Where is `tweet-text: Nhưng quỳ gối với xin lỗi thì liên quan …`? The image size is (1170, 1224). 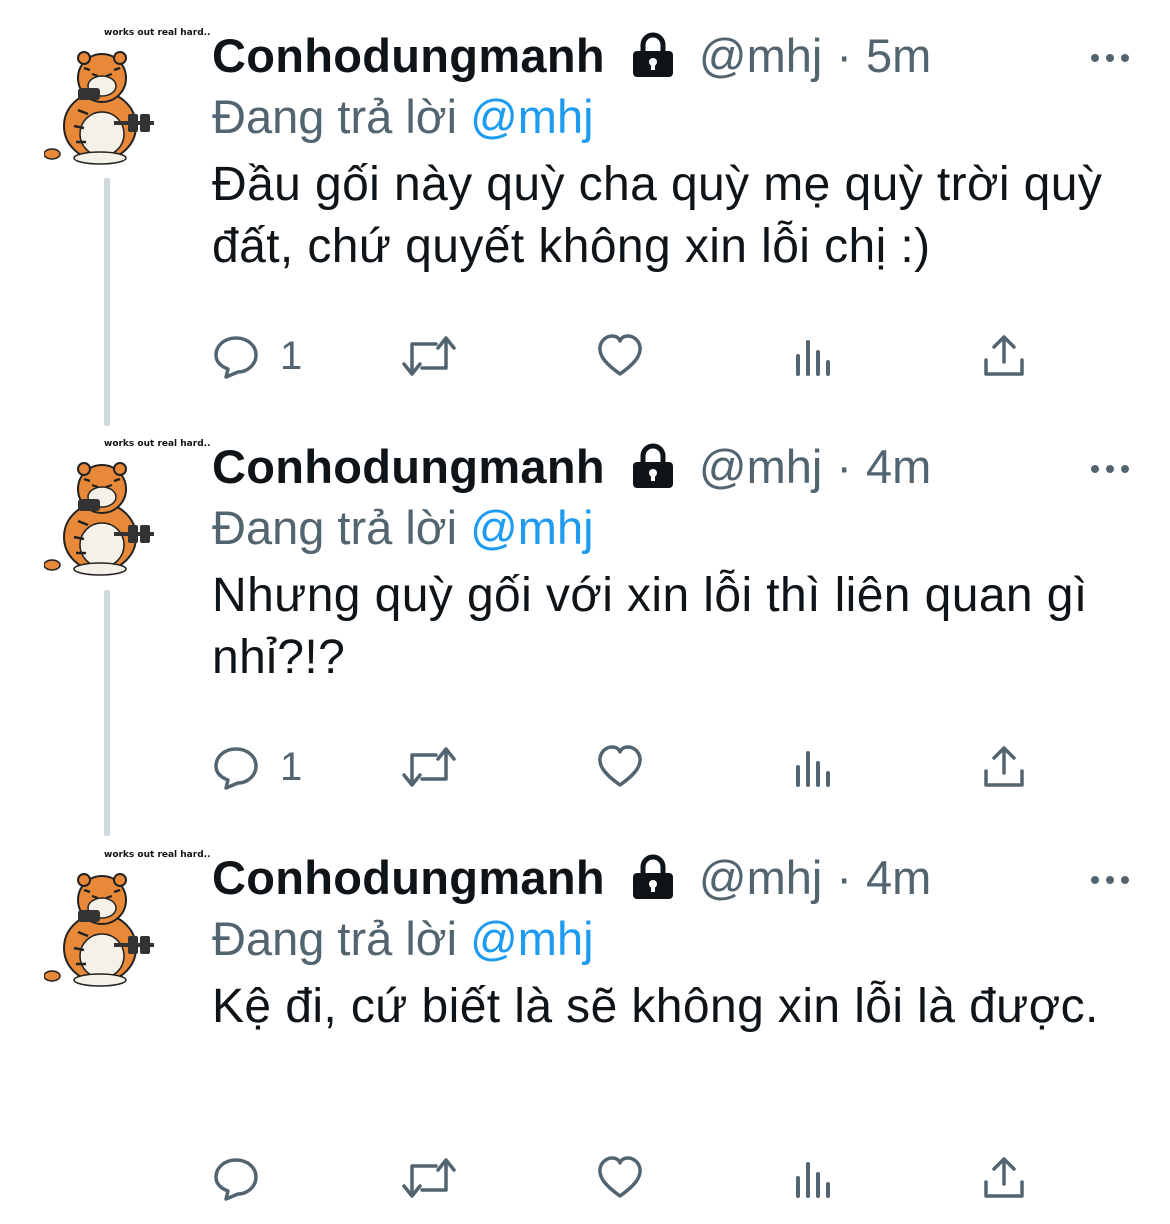
tweet-text: Nhưng quỳ gối với xin lỗi thì liên quan … is located at coordinates (650, 626).